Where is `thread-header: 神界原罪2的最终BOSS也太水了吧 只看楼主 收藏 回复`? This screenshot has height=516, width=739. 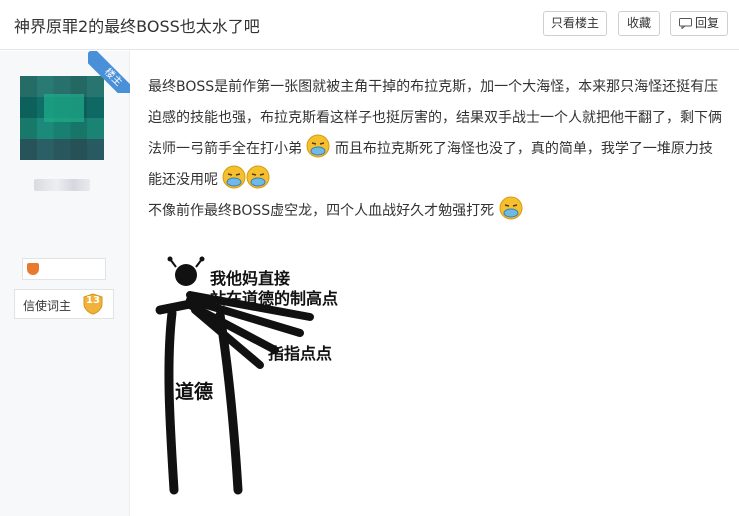
thread-header: 神界原罪2的最终BOSS也太水了吧 只看楼主 收藏 回复 is located at coordinates (369, 25).